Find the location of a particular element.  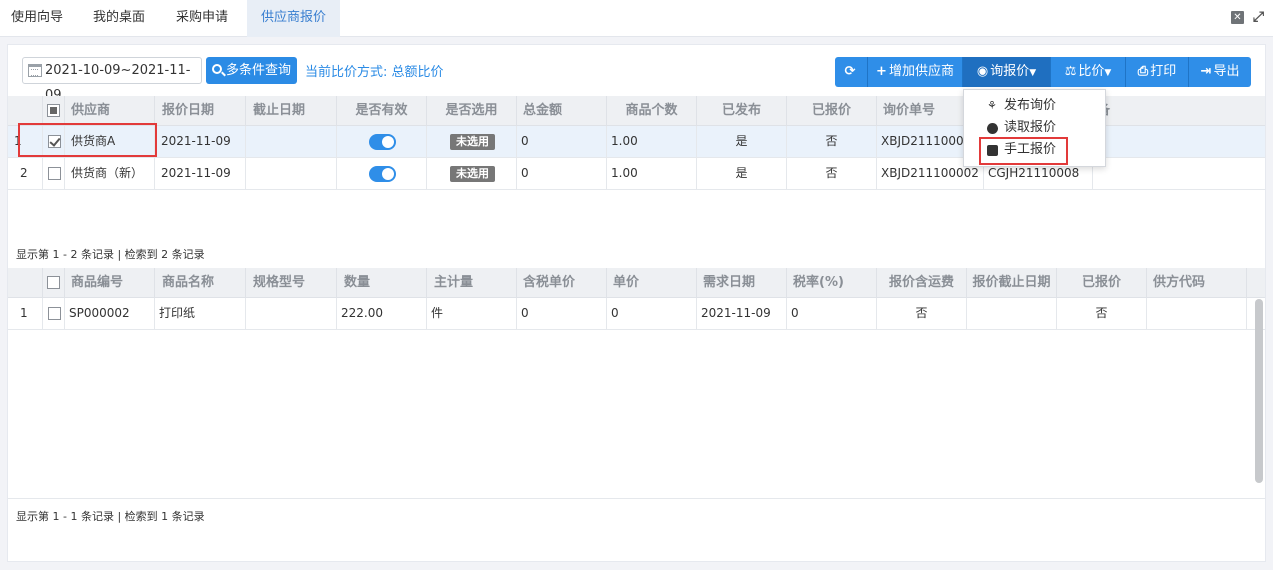

col-quote-deadline: 报价截止日期 is located at coordinates (1012, 283).